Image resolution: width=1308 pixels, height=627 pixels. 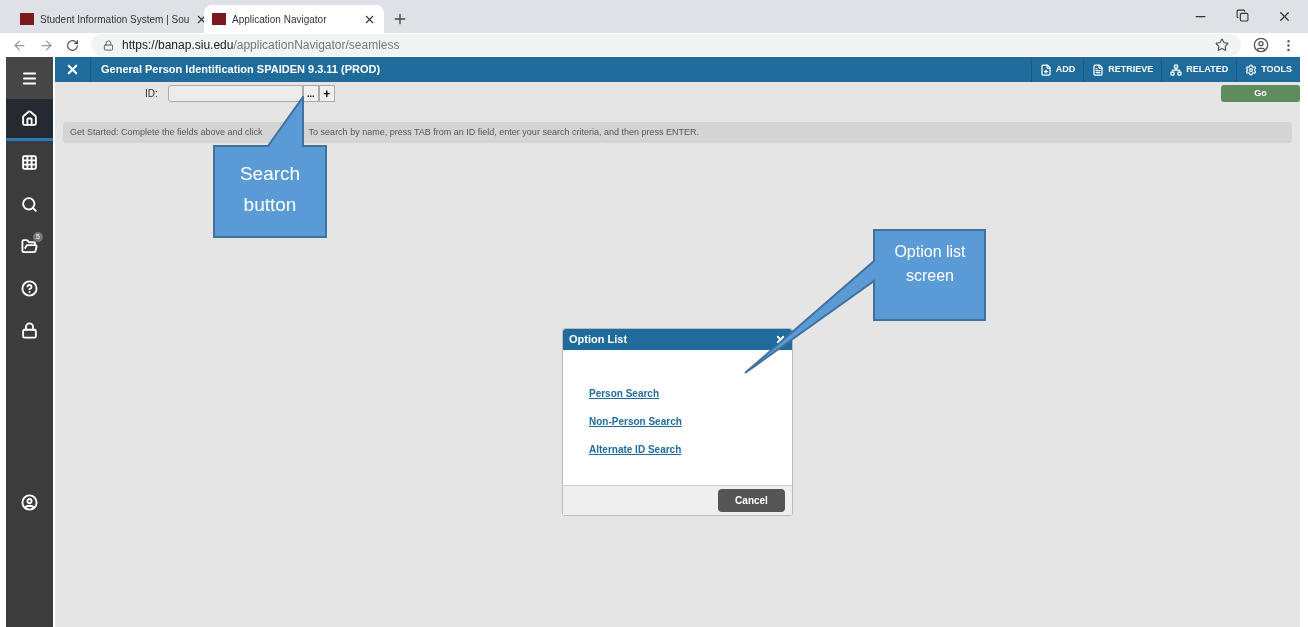 What do you see at coordinates (235, 93) in the screenshot?
I see `id-field` at bounding box center [235, 93].